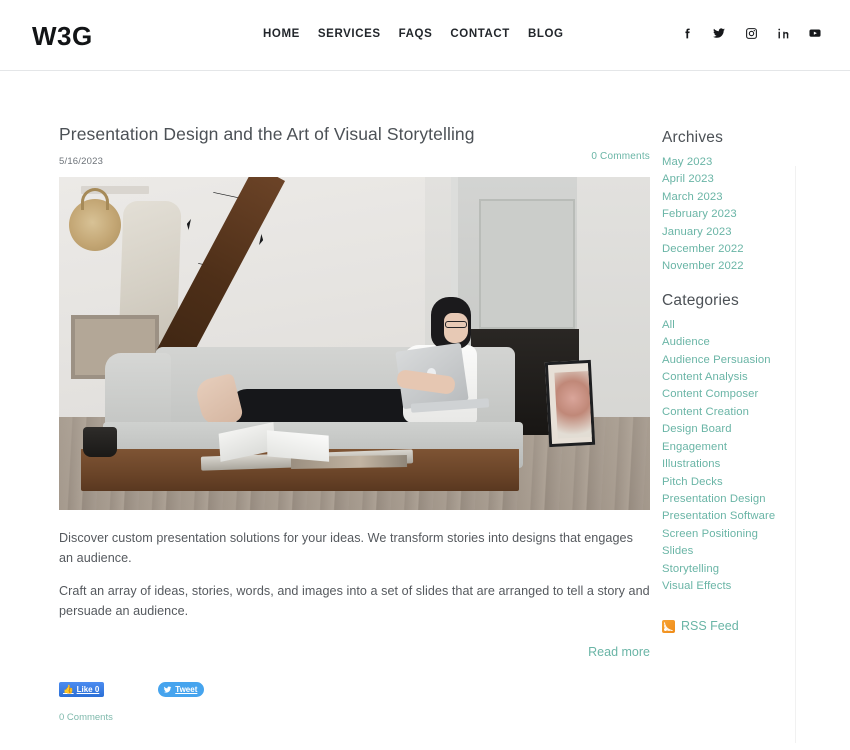 This screenshot has width=850, height=750. I want to click on thumbs-up-icon: 👍, so click(68, 688).